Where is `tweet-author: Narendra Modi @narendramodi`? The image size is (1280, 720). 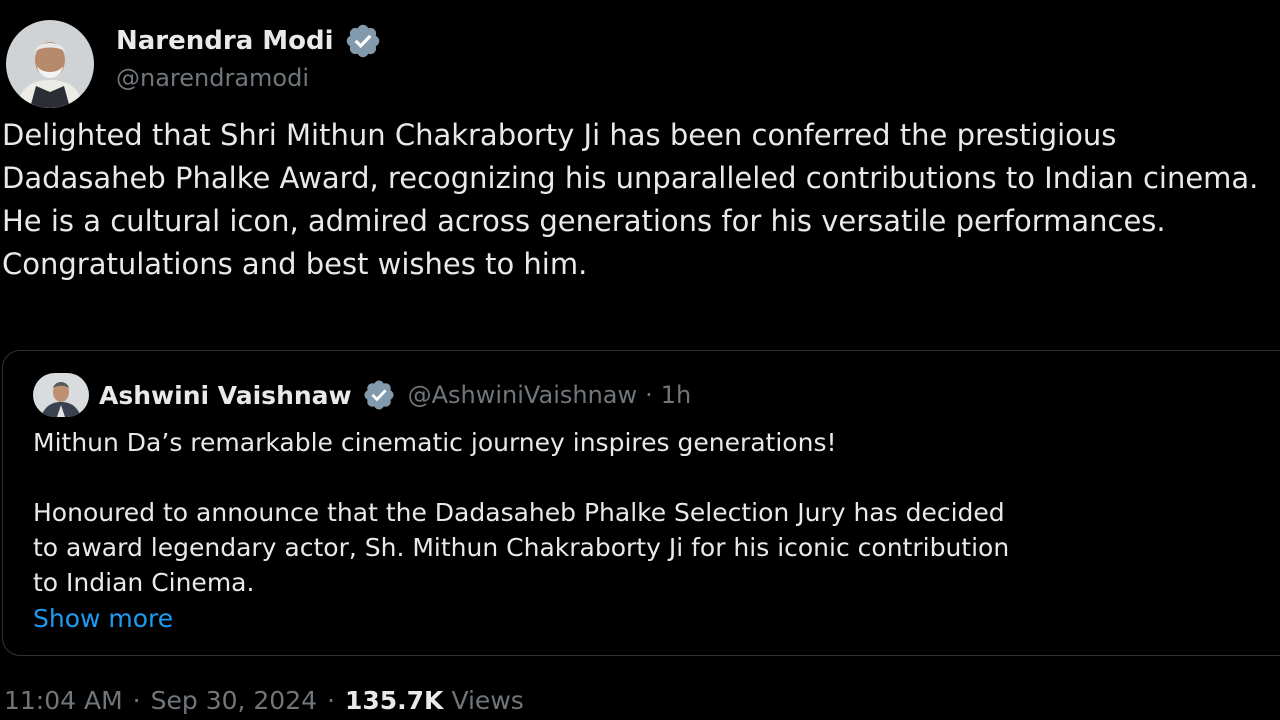 tweet-author: Narendra Modi @narendramodi is located at coordinates (194, 64).